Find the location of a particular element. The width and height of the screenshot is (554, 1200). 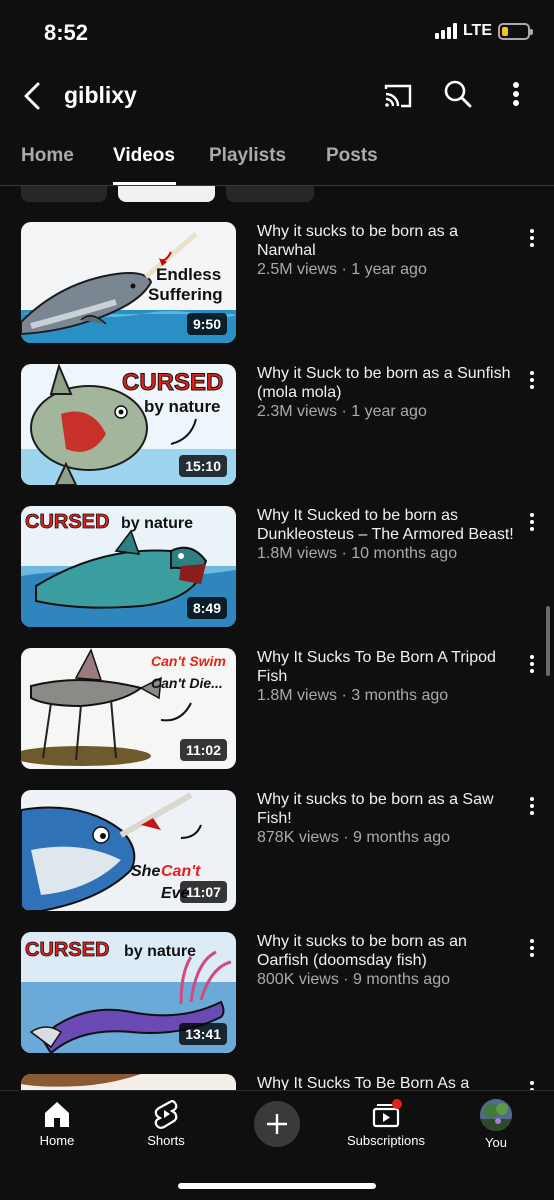

nav-subscriptions: Subscriptions is located at coordinates (386, 1123).